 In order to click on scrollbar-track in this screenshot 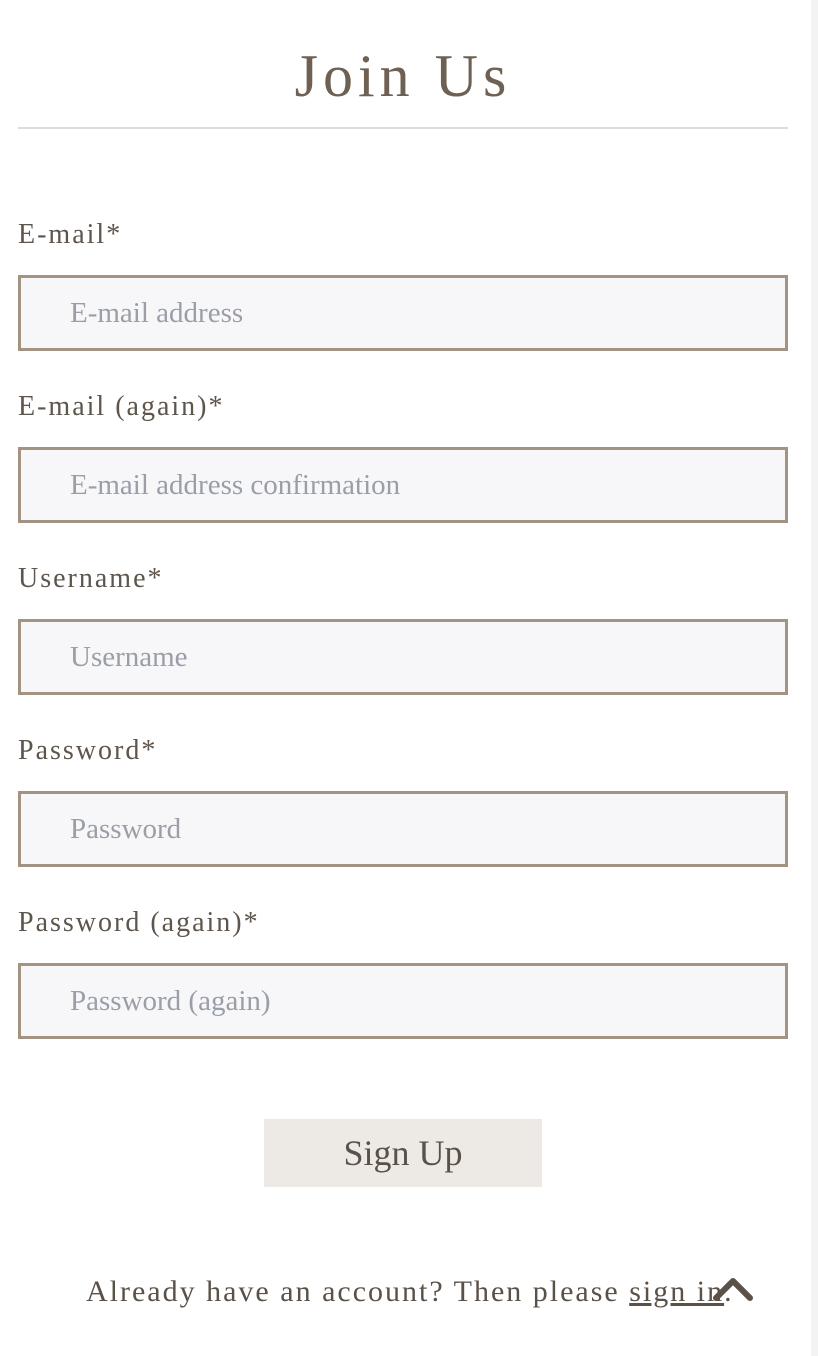, I will do `click(814, 678)`.